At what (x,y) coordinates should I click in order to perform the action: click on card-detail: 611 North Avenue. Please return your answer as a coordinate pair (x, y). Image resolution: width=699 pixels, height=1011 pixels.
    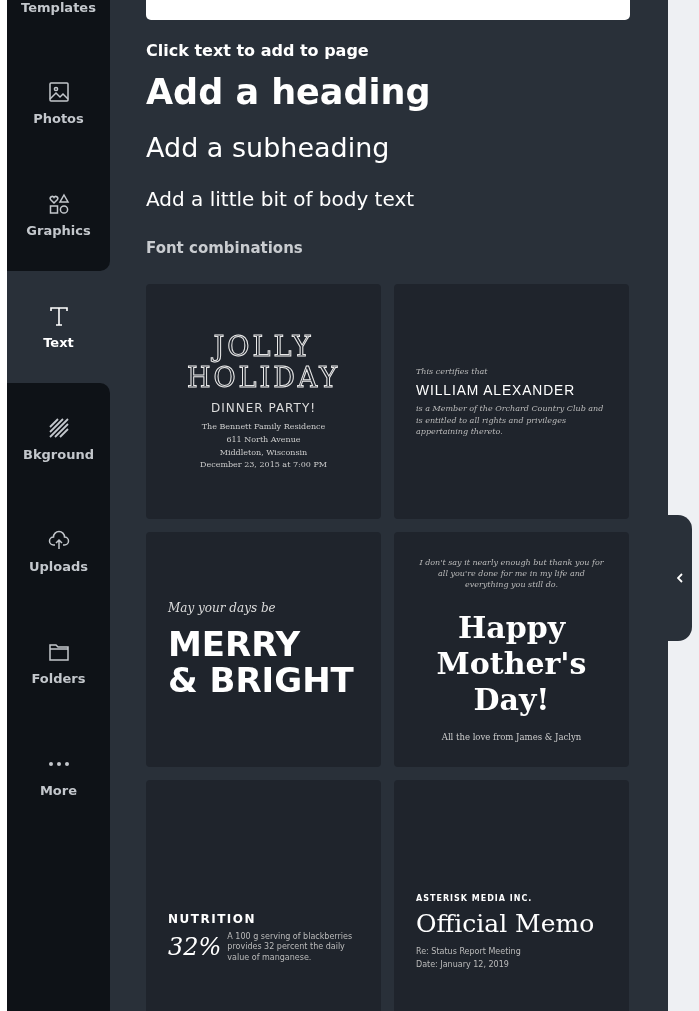
    Looking at the image, I should click on (263, 439).